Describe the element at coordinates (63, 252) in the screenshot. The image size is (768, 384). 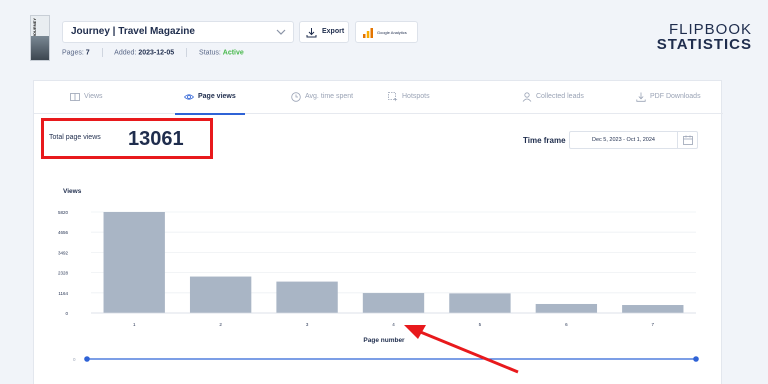
I see `y-tick-label: 3492` at that location.